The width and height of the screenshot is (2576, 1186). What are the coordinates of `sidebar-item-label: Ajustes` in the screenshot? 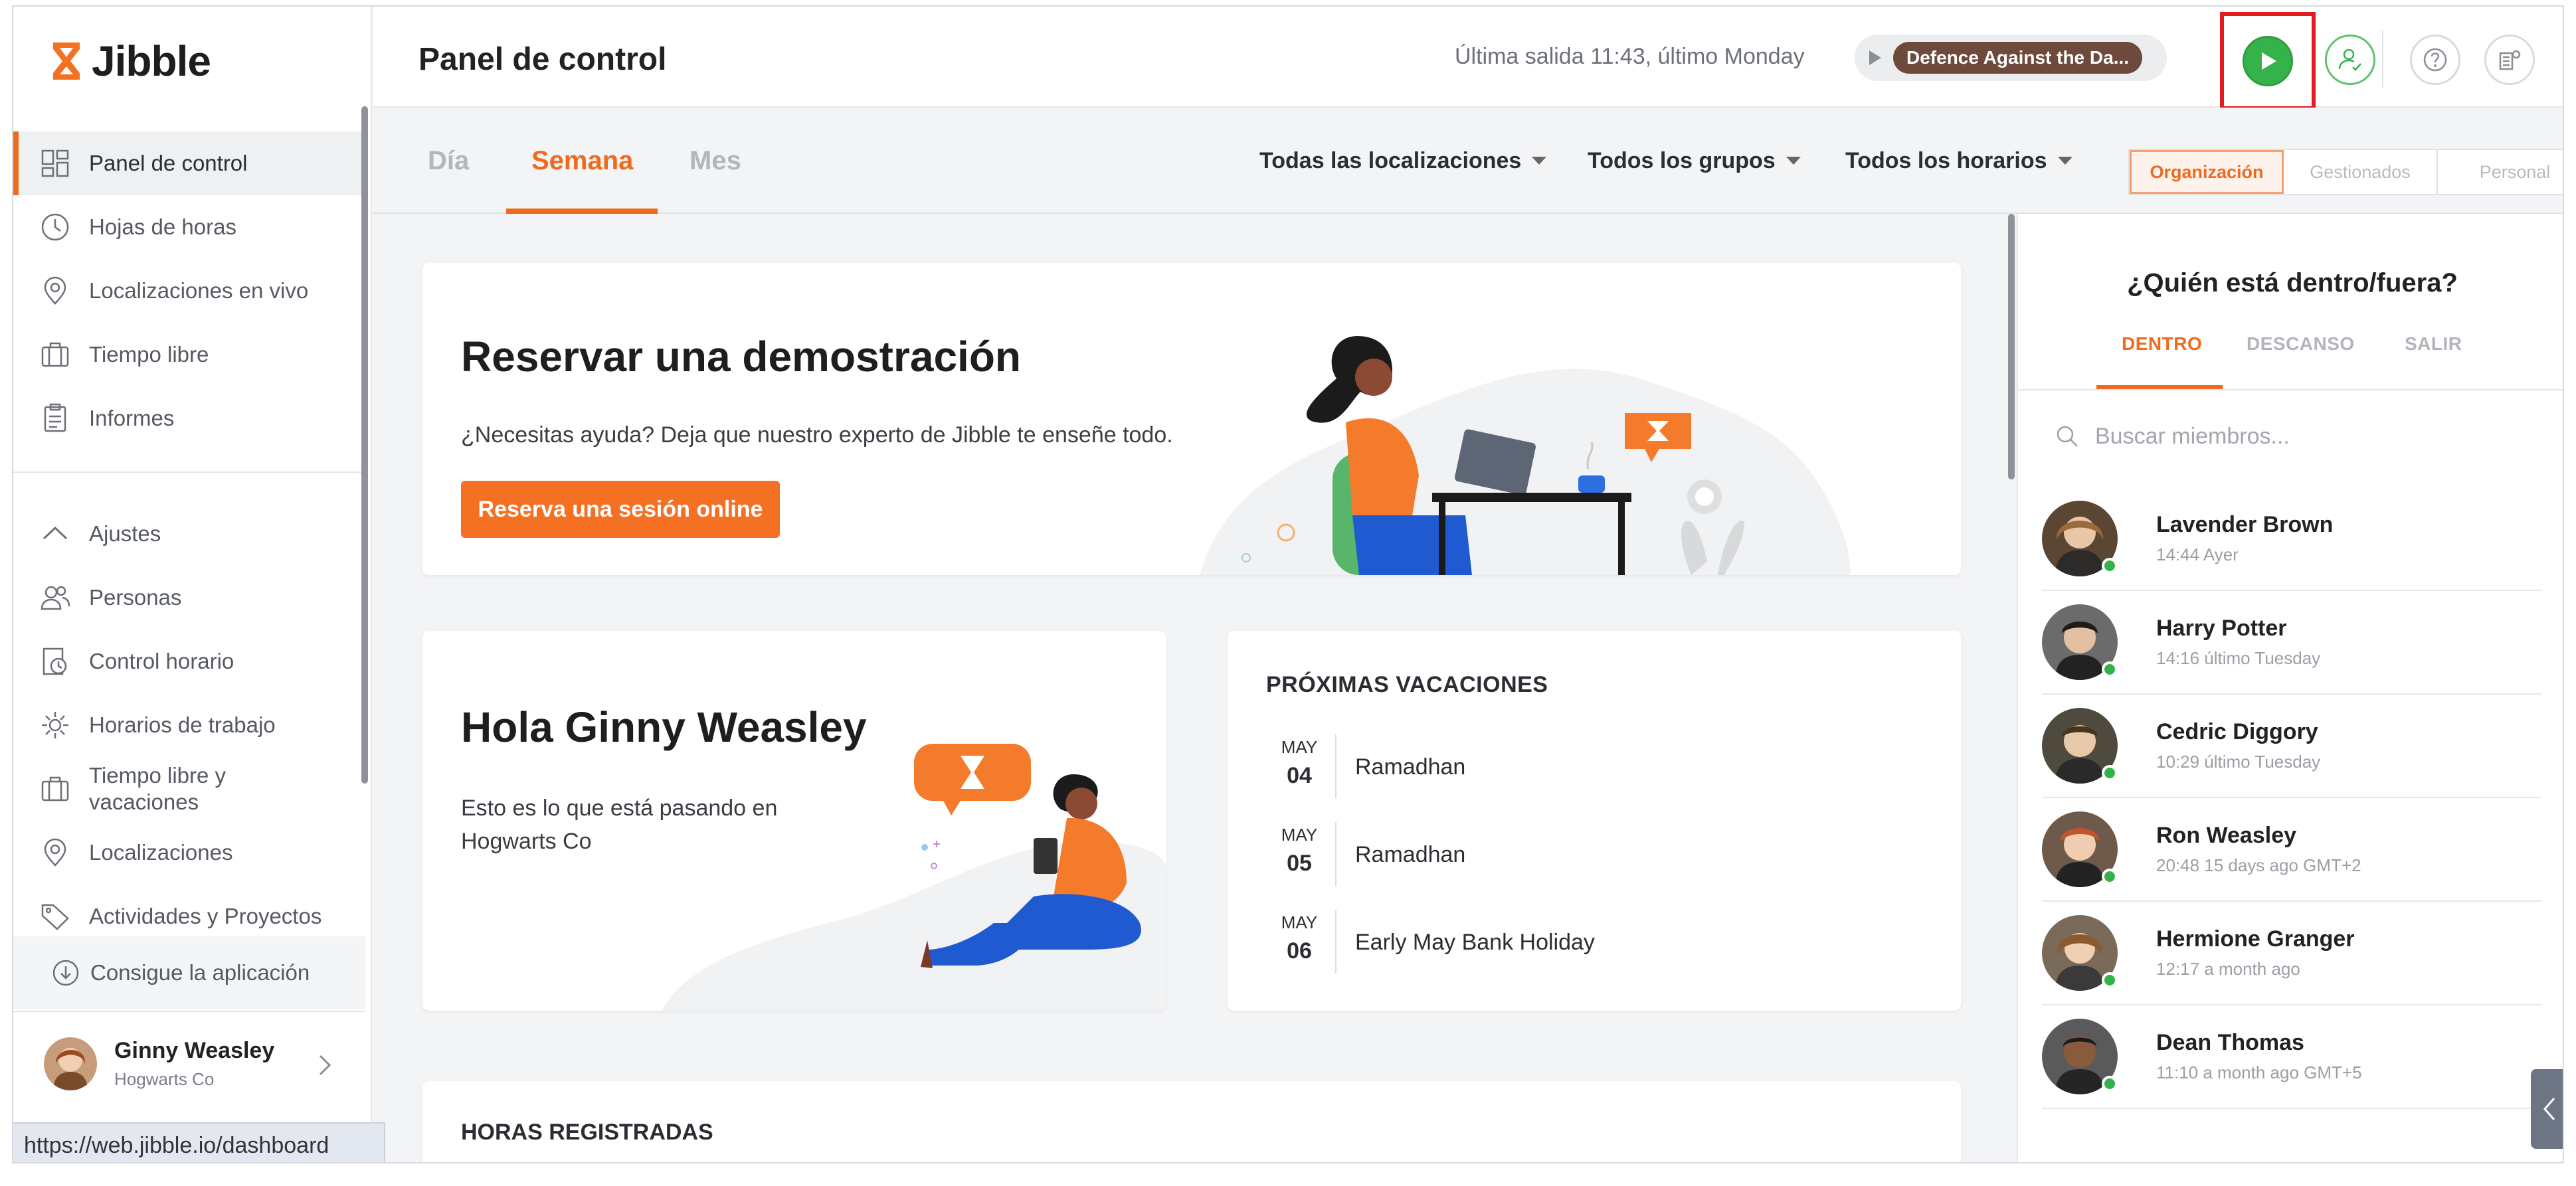 It's located at (125, 534).